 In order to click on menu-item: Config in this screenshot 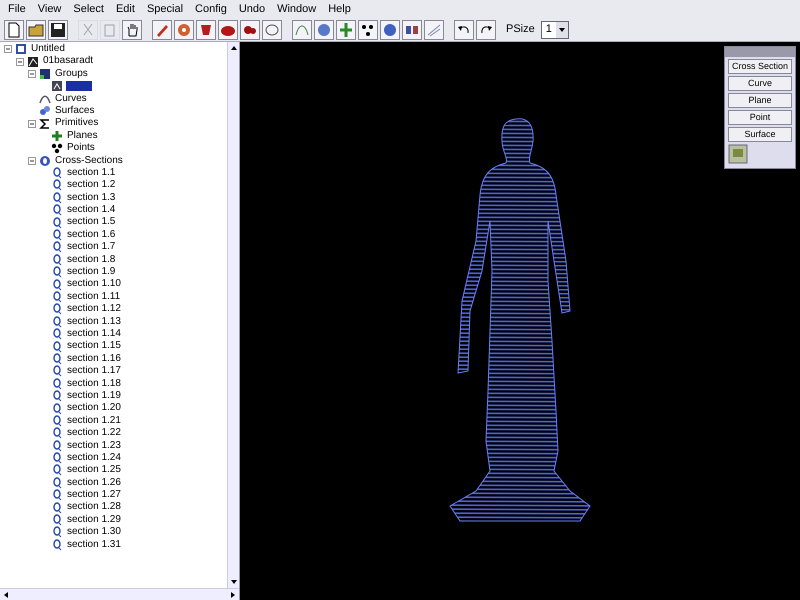, I will do `click(211, 9)`.